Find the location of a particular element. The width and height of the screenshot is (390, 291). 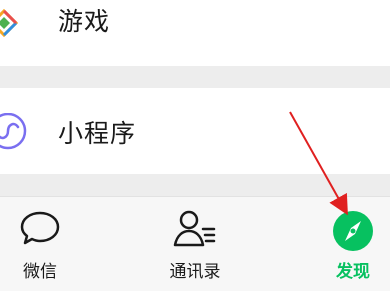

games-label: 游戏 is located at coordinates (84, 21).